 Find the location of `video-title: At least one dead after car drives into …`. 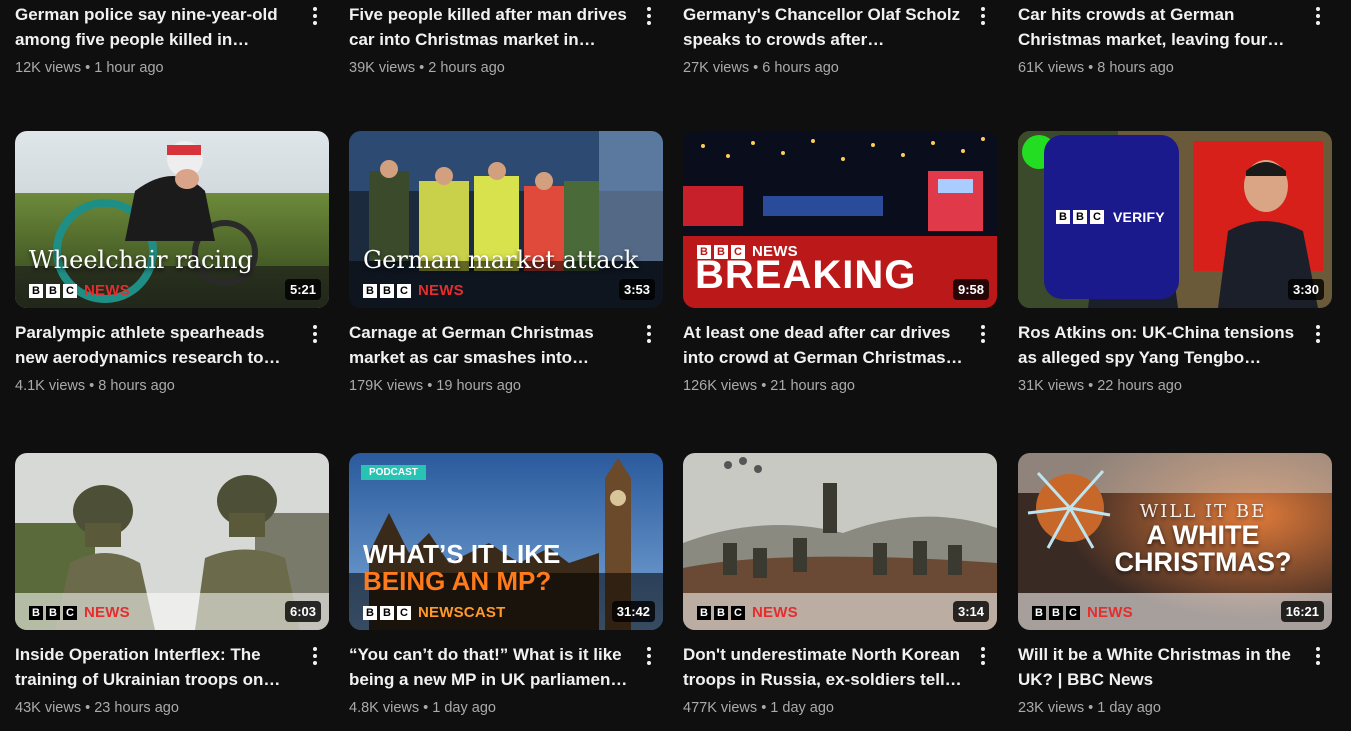

video-title: At least one dead after car drives into … is located at coordinates (825, 345).